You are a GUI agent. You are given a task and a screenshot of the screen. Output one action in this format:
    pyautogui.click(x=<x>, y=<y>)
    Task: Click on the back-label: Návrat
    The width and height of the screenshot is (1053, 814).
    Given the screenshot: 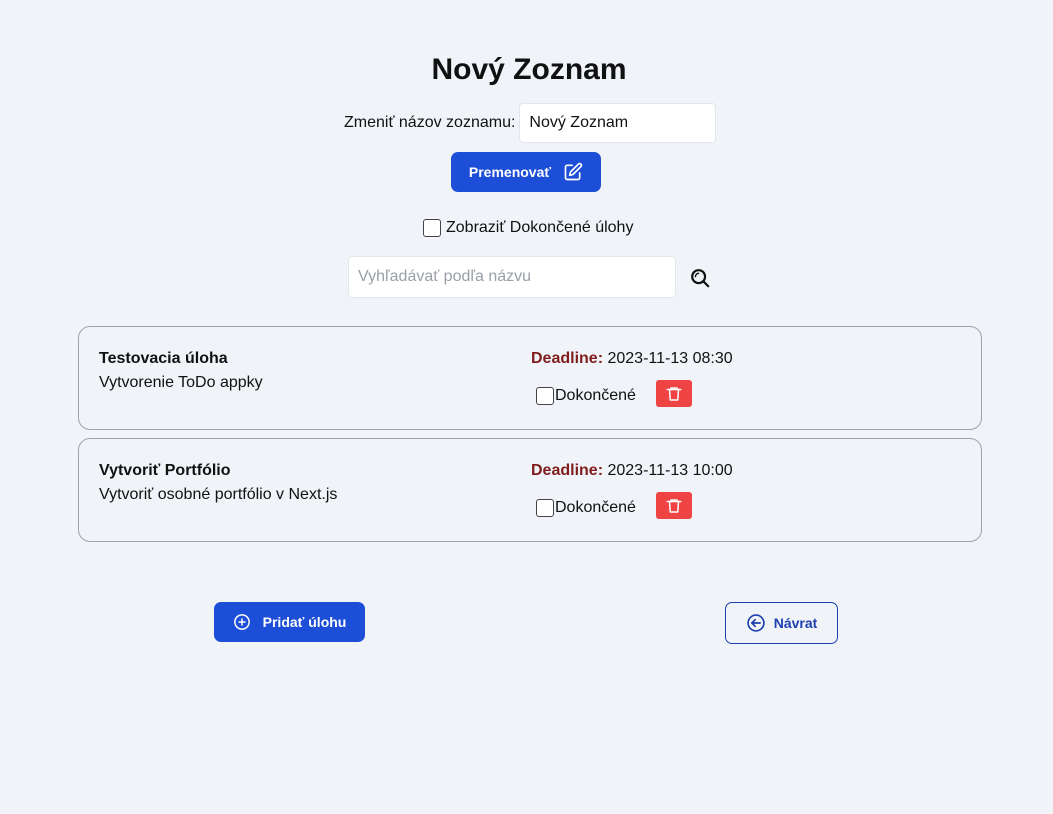 What is the action you would take?
    pyautogui.click(x=795, y=623)
    